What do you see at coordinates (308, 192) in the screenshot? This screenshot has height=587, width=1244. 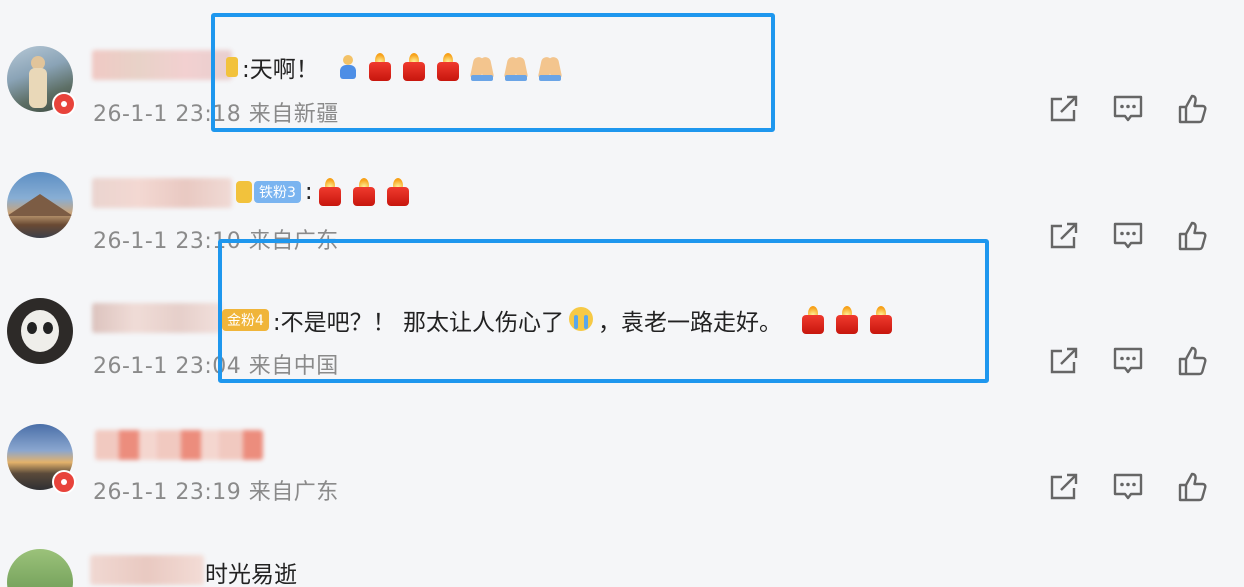 I see `comment-body: :` at bounding box center [308, 192].